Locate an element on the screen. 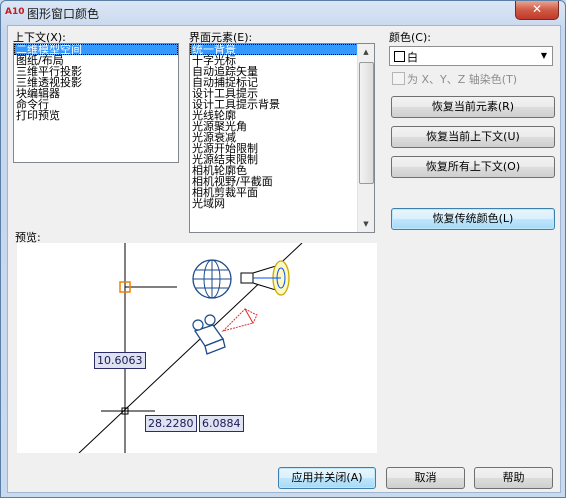 Image resolution: width=566 pixels, height=498 pixels. spotlight-icon is located at coordinates (265, 278).